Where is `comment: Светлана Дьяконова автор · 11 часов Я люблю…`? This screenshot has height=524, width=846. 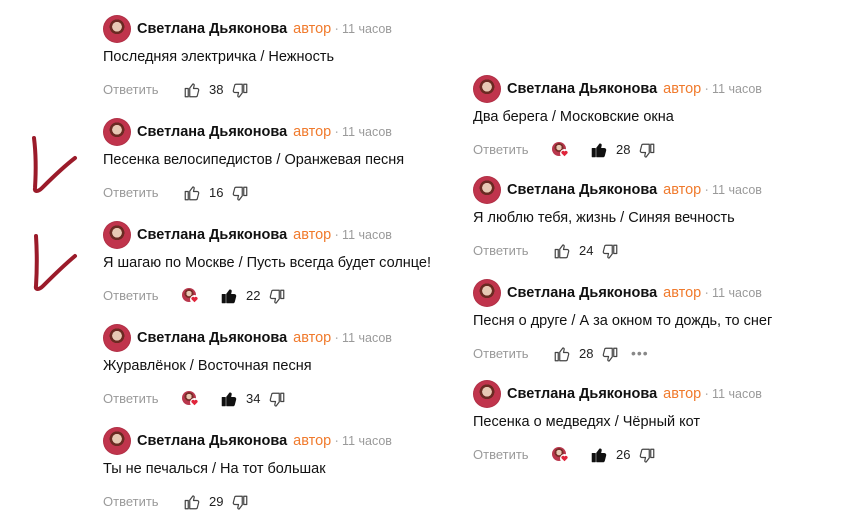
comment: Светлана Дьяконова автор · 11 часов Я люблю… is located at coordinates (643, 221).